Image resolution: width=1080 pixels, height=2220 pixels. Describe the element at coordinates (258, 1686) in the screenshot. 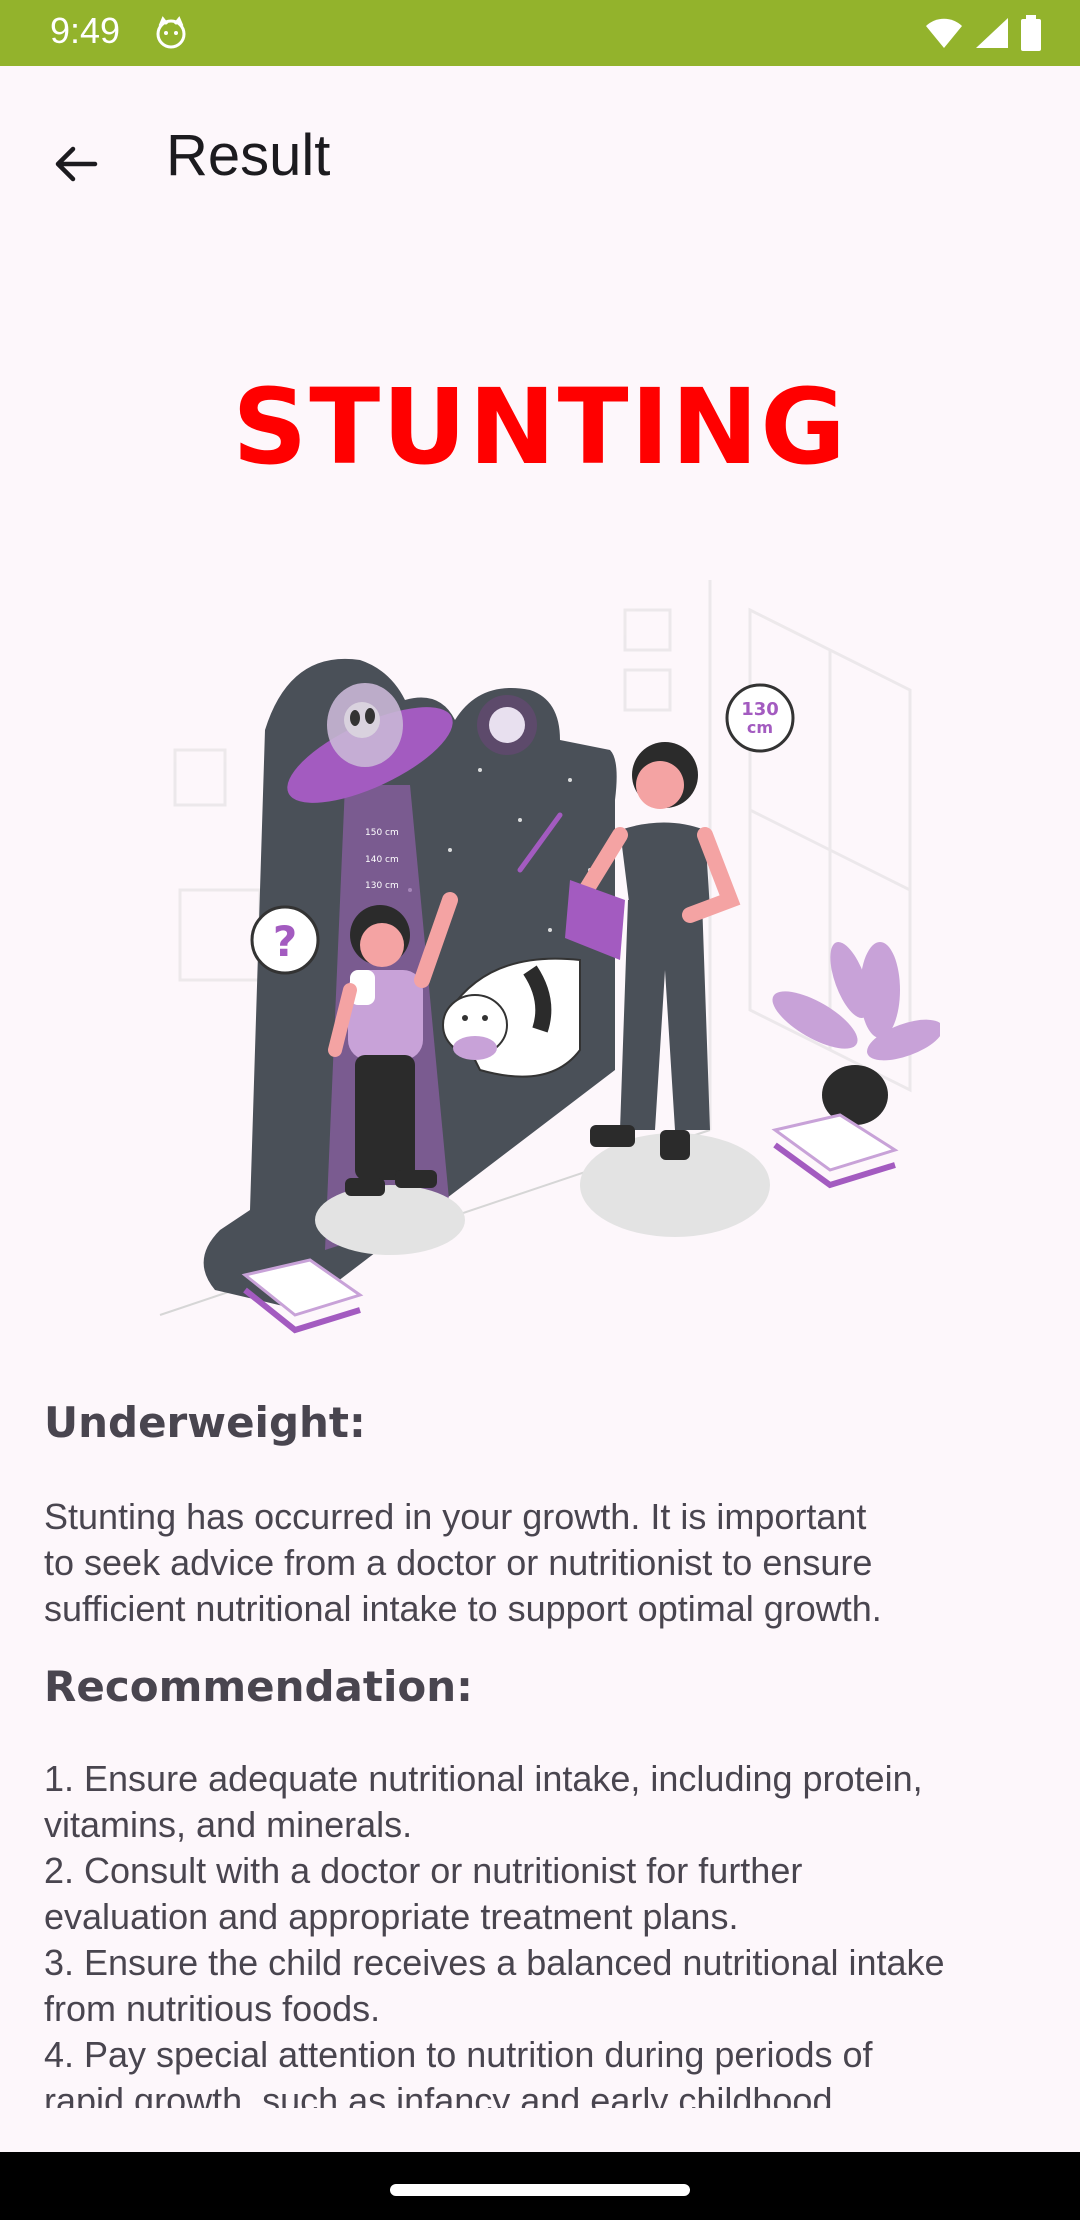

I see `recommendation-heading: Recommendation:` at that location.